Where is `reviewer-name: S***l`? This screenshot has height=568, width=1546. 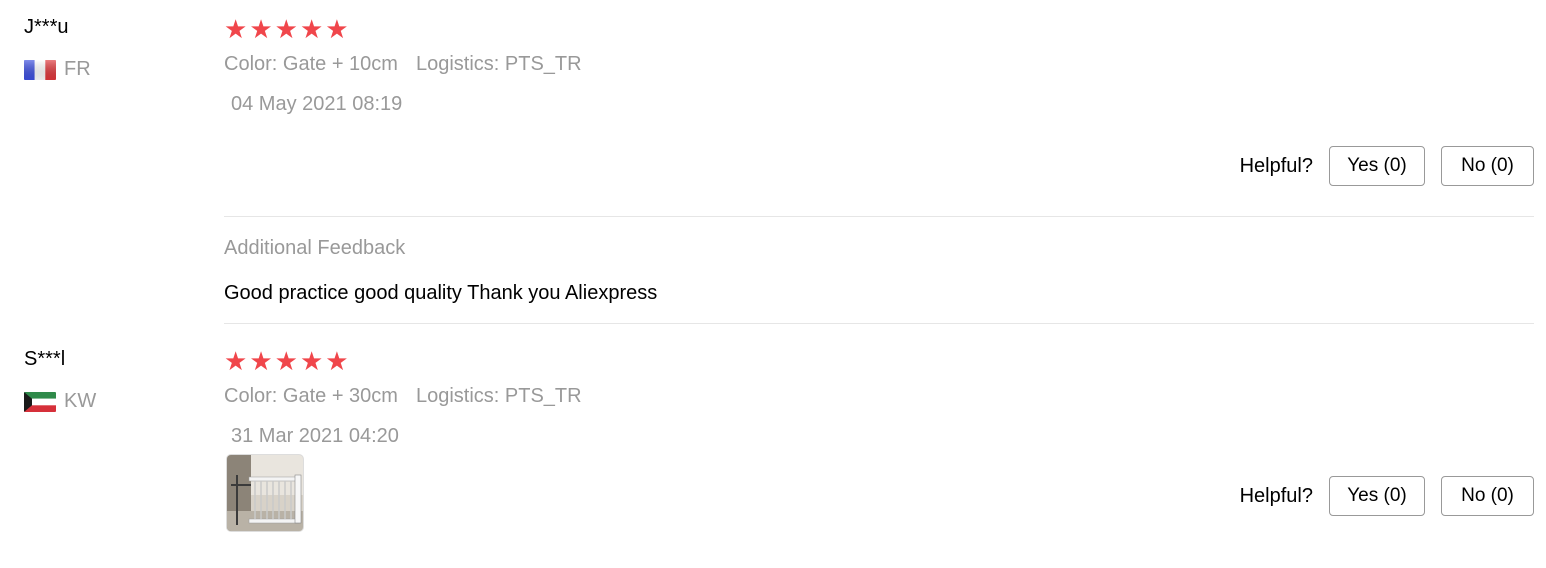
reviewer-name: S***l is located at coordinates (45, 359).